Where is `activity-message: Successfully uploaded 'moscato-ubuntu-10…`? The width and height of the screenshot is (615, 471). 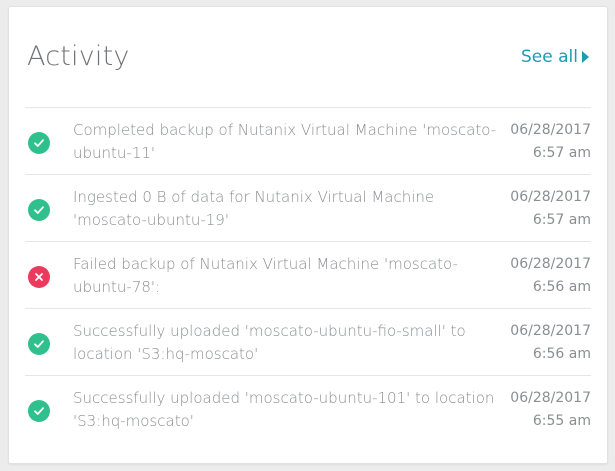 activity-message: Successfully uploaded 'moscato-ubuntu-10… is located at coordinates (284, 409).